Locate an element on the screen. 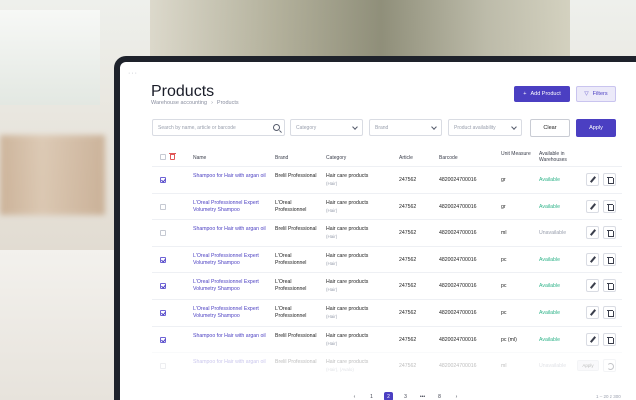 This screenshot has width=636, height=400. delete-selected-icon is located at coordinates (172, 156).